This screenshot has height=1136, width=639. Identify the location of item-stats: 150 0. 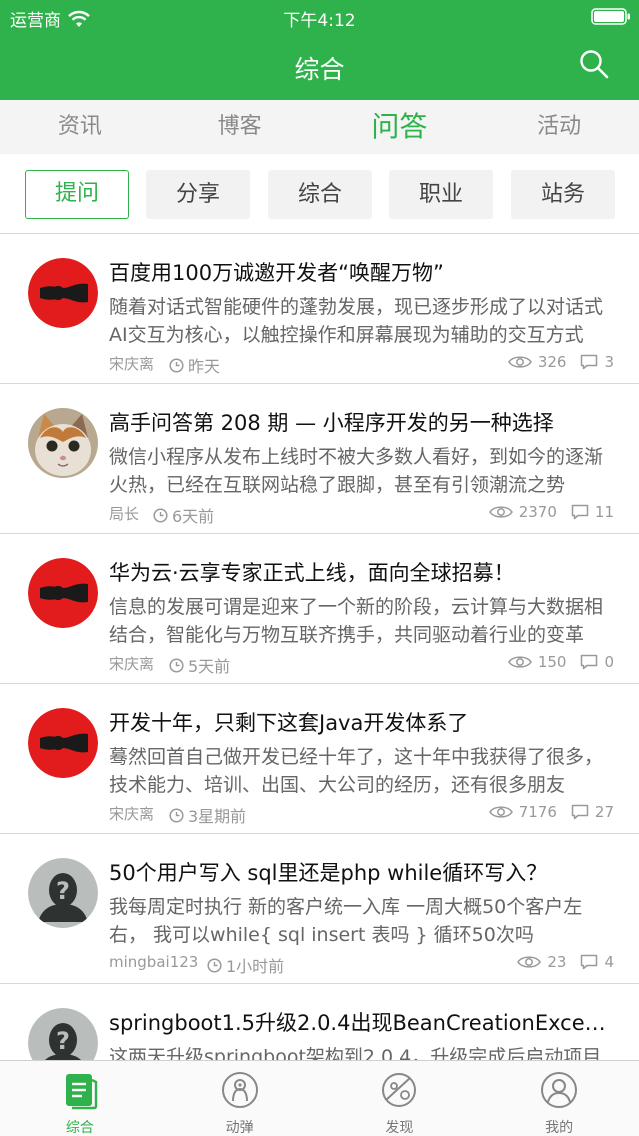
(560, 662).